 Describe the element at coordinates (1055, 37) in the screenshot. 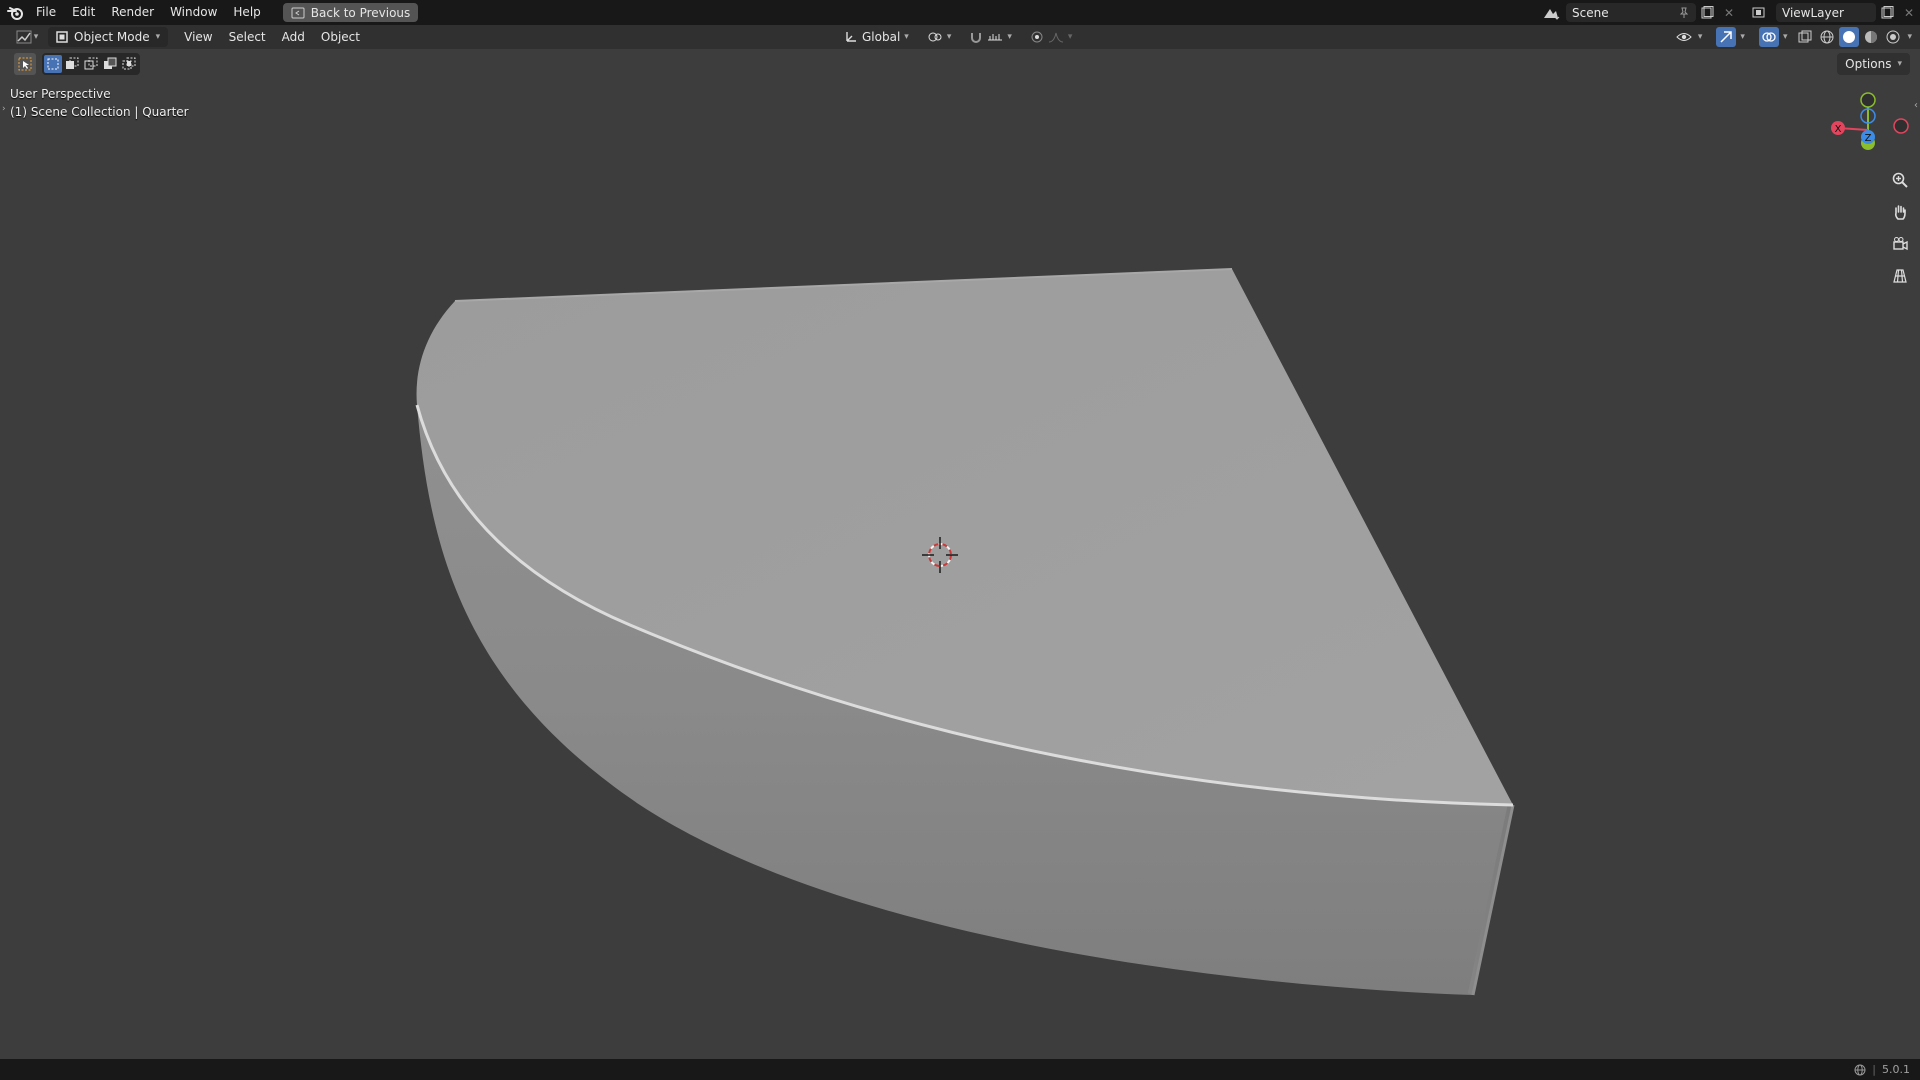

I see `falloff-curve-icon` at that location.